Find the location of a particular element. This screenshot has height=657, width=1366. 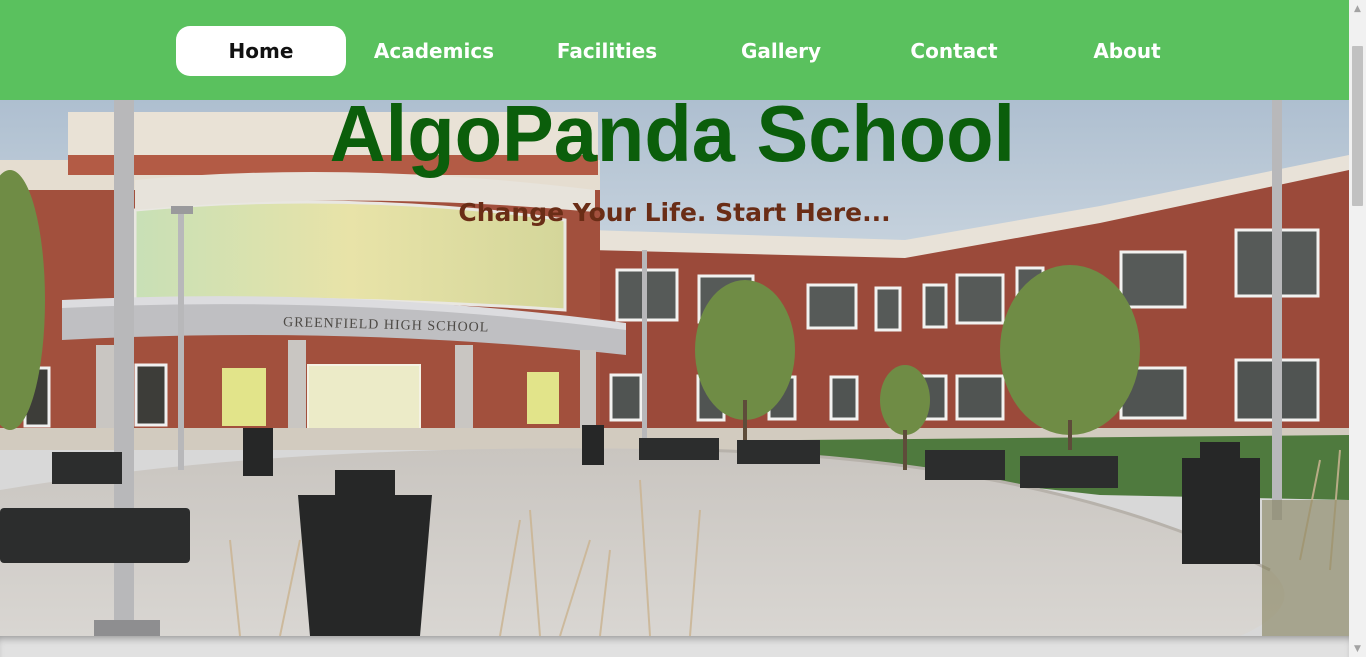

nav-gallery: Gallery is located at coordinates (781, 51).